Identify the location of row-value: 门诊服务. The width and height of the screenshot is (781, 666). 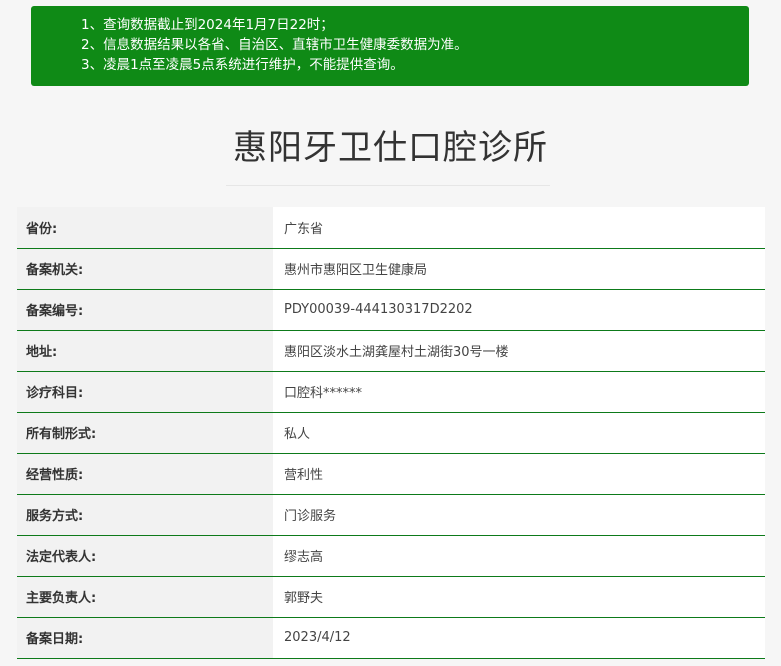
(519, 514).